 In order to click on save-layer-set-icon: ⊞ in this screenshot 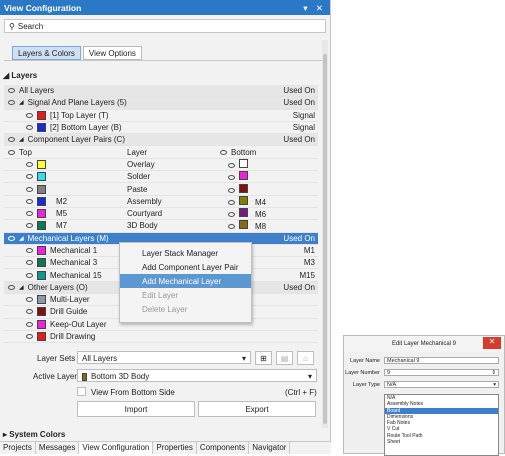, I will do `click(263, 358)`.